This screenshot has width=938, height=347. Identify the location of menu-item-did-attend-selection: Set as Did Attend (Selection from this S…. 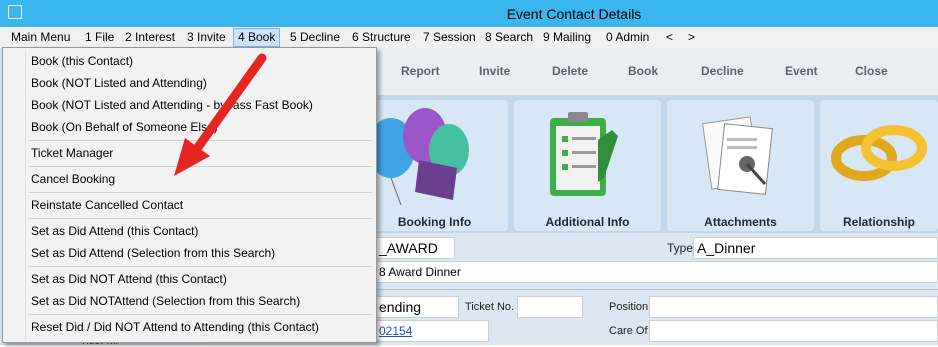
(153, 253).